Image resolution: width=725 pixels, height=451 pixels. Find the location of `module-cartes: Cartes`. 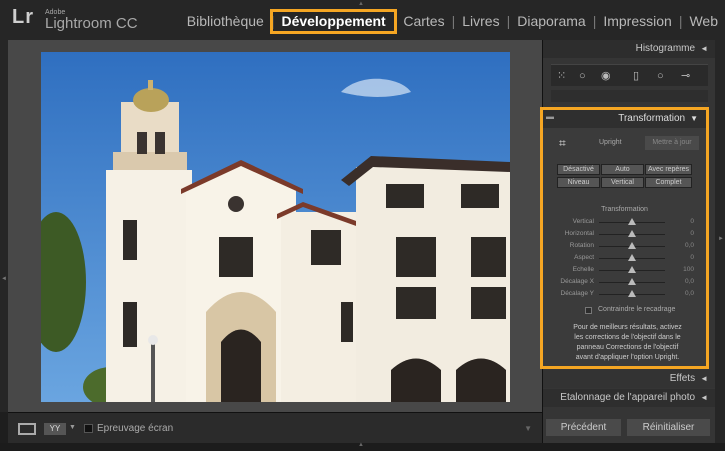

module-cartes: Cartes is located at coordinates (423, 21).